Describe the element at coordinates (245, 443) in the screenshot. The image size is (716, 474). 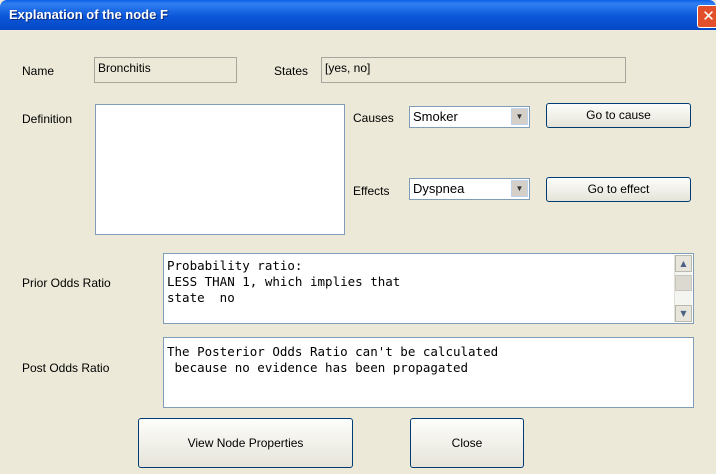
I see `view-node-properties-button: View Node Properties` at that location.